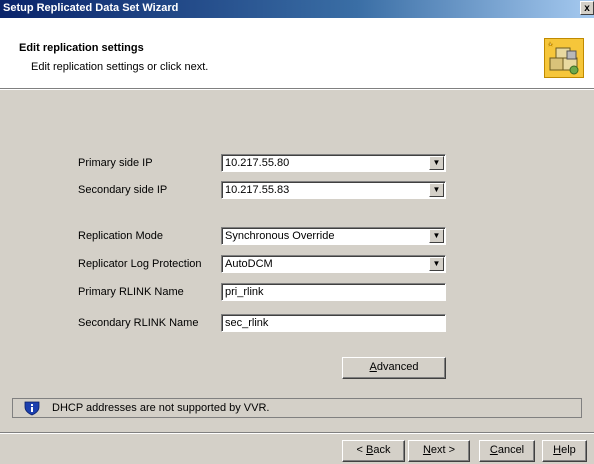 This screenshot has width=594, height=464. Describe the element at coordinates (91, 8) in the screenshot. I see `window-title: Setup Replicated Data Set Wizard` at that location.